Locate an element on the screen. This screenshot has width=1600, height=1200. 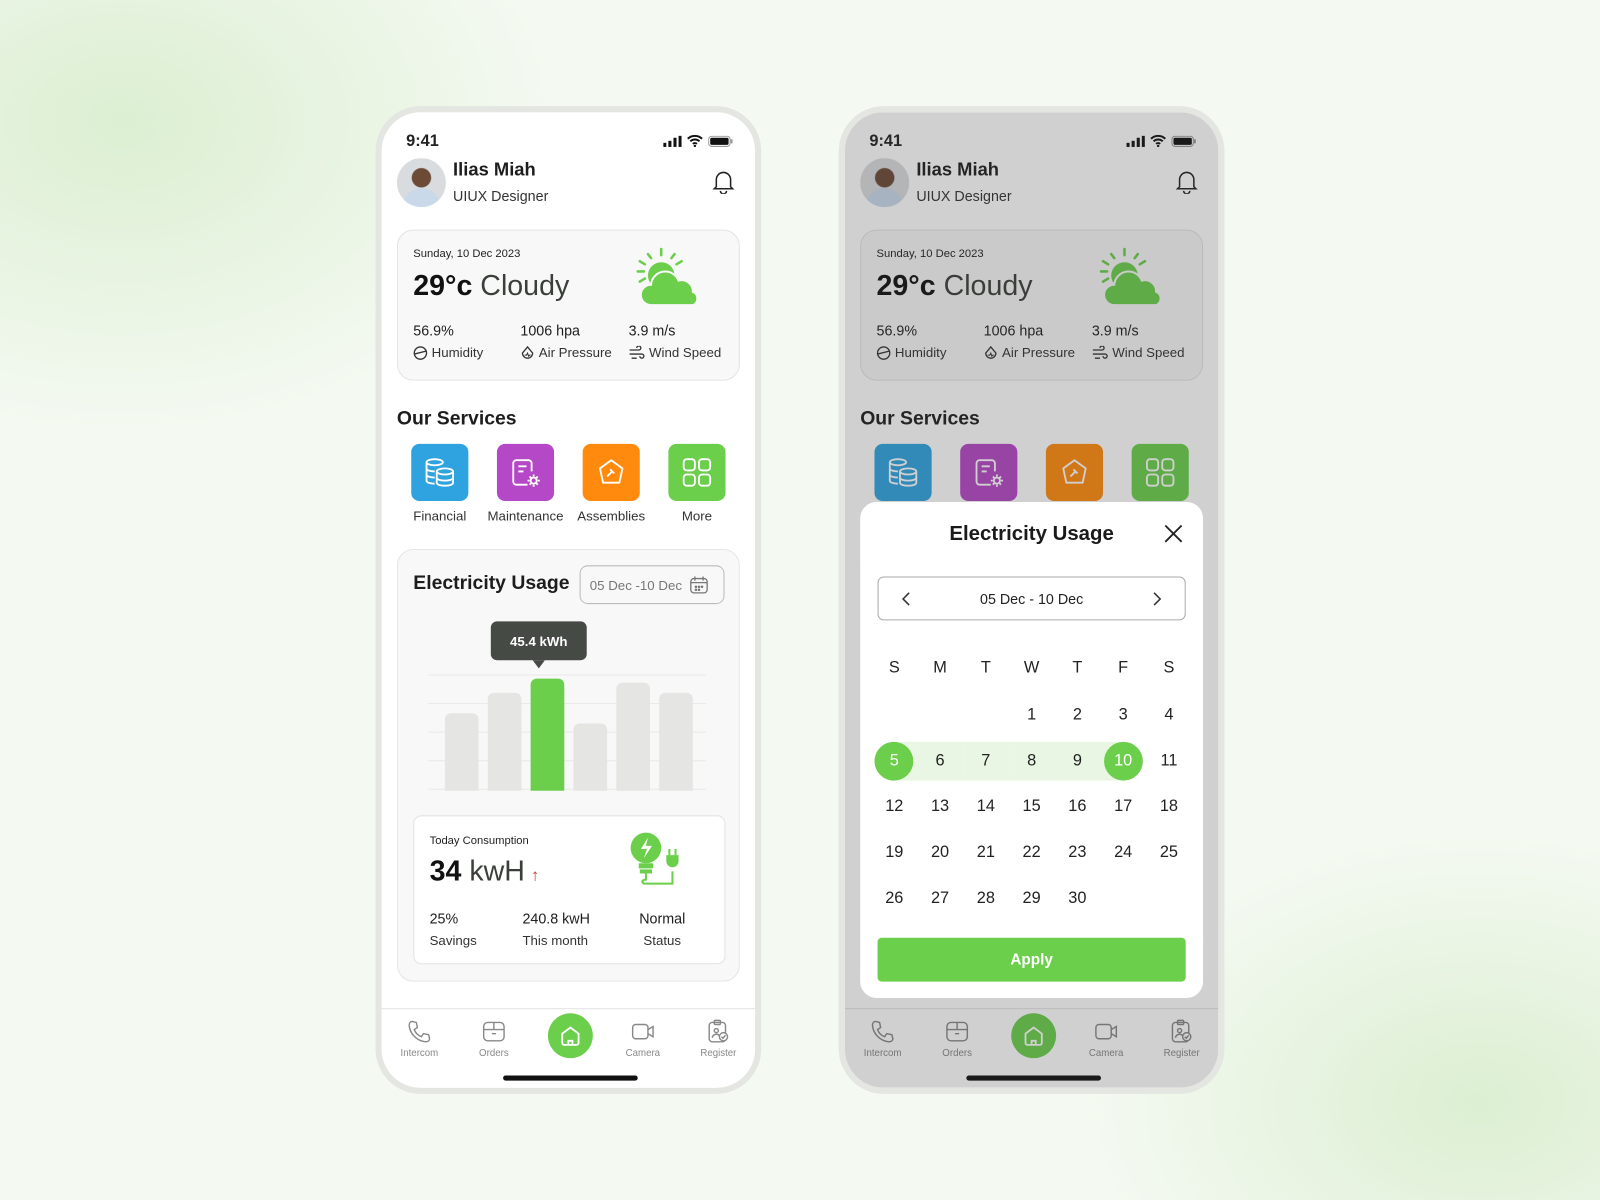
day-number: 26 is located at coordinates (894, 898).